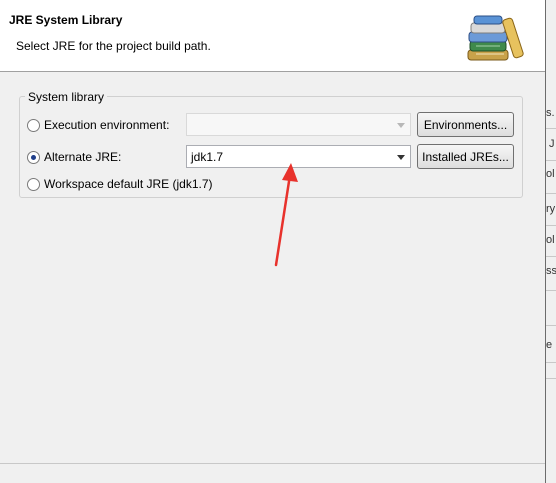 The height and width of the screenshot is (483, 556). I want to click on background-text-fragment: J, so click(552, 144).